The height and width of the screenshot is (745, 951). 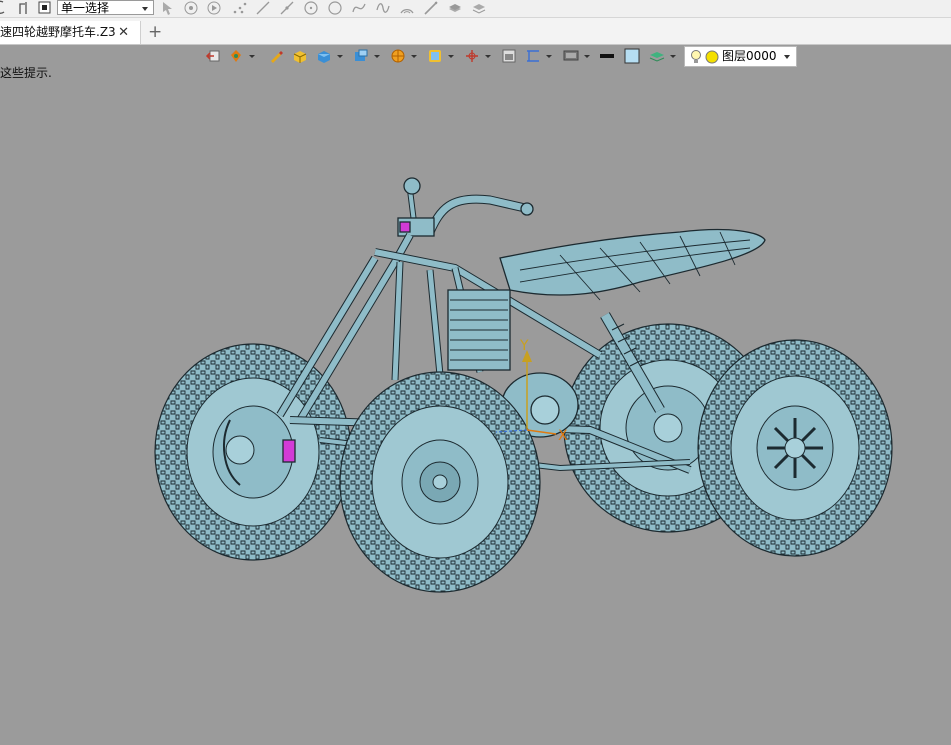 I want to click on display-chevron-icon, so click(x=587, y=56).